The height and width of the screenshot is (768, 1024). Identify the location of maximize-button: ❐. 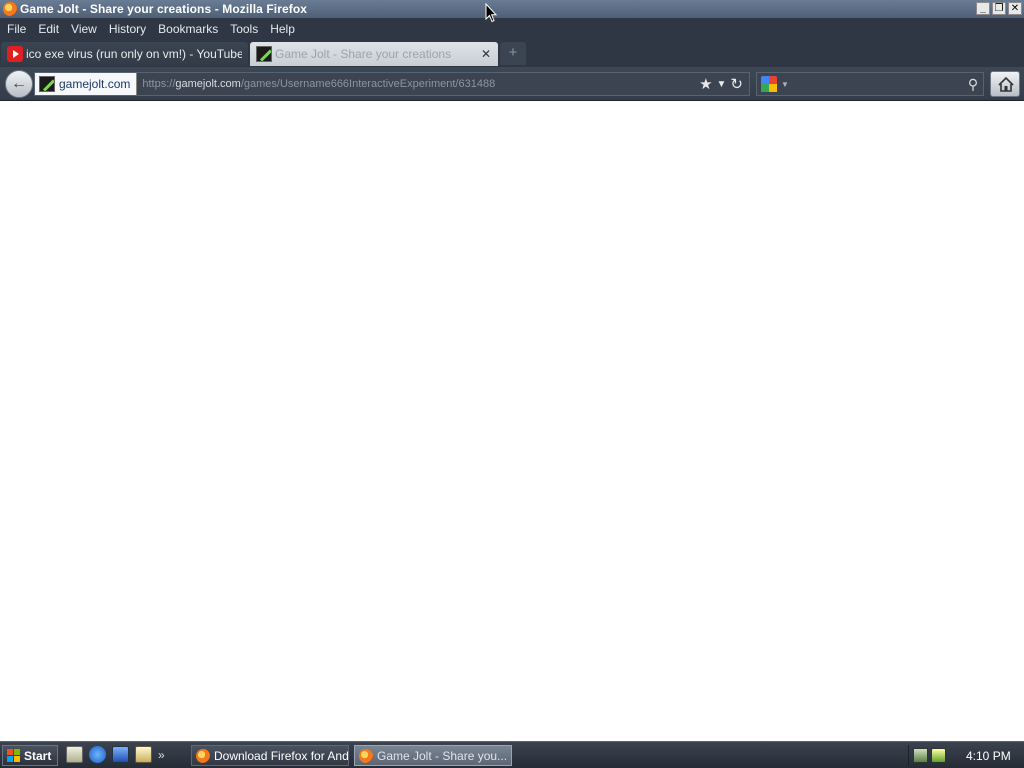
(999, 8).